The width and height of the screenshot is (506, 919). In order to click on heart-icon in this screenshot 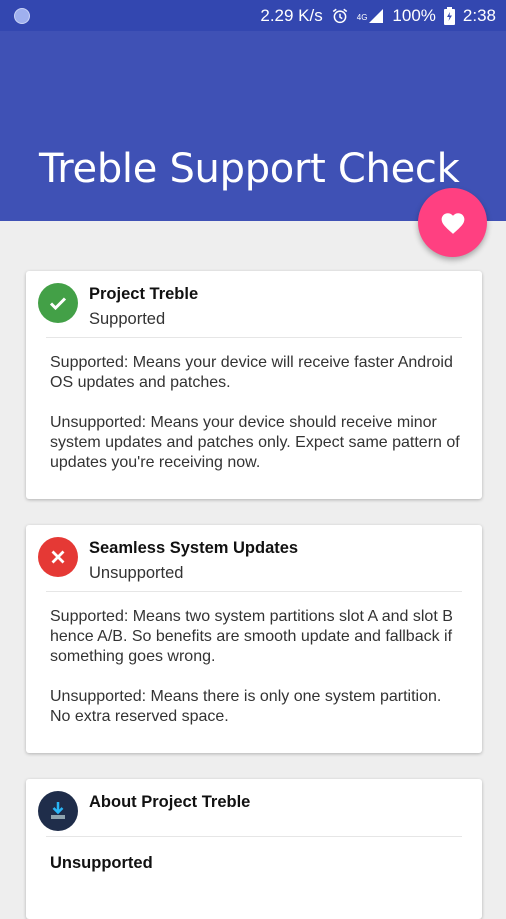, I will do `click(452, 223)`.